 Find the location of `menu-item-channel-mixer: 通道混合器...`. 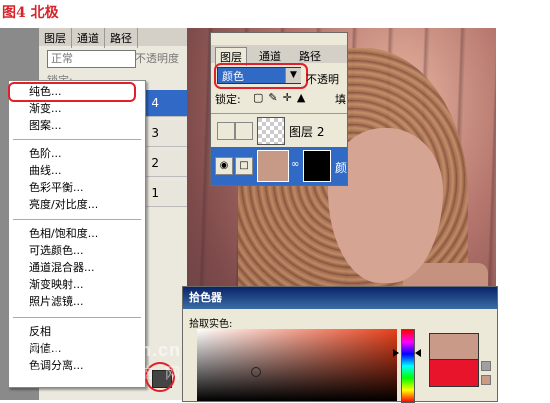

menu-item-channel-mixer: 通道混合器... is located at coordinates (77, 267).